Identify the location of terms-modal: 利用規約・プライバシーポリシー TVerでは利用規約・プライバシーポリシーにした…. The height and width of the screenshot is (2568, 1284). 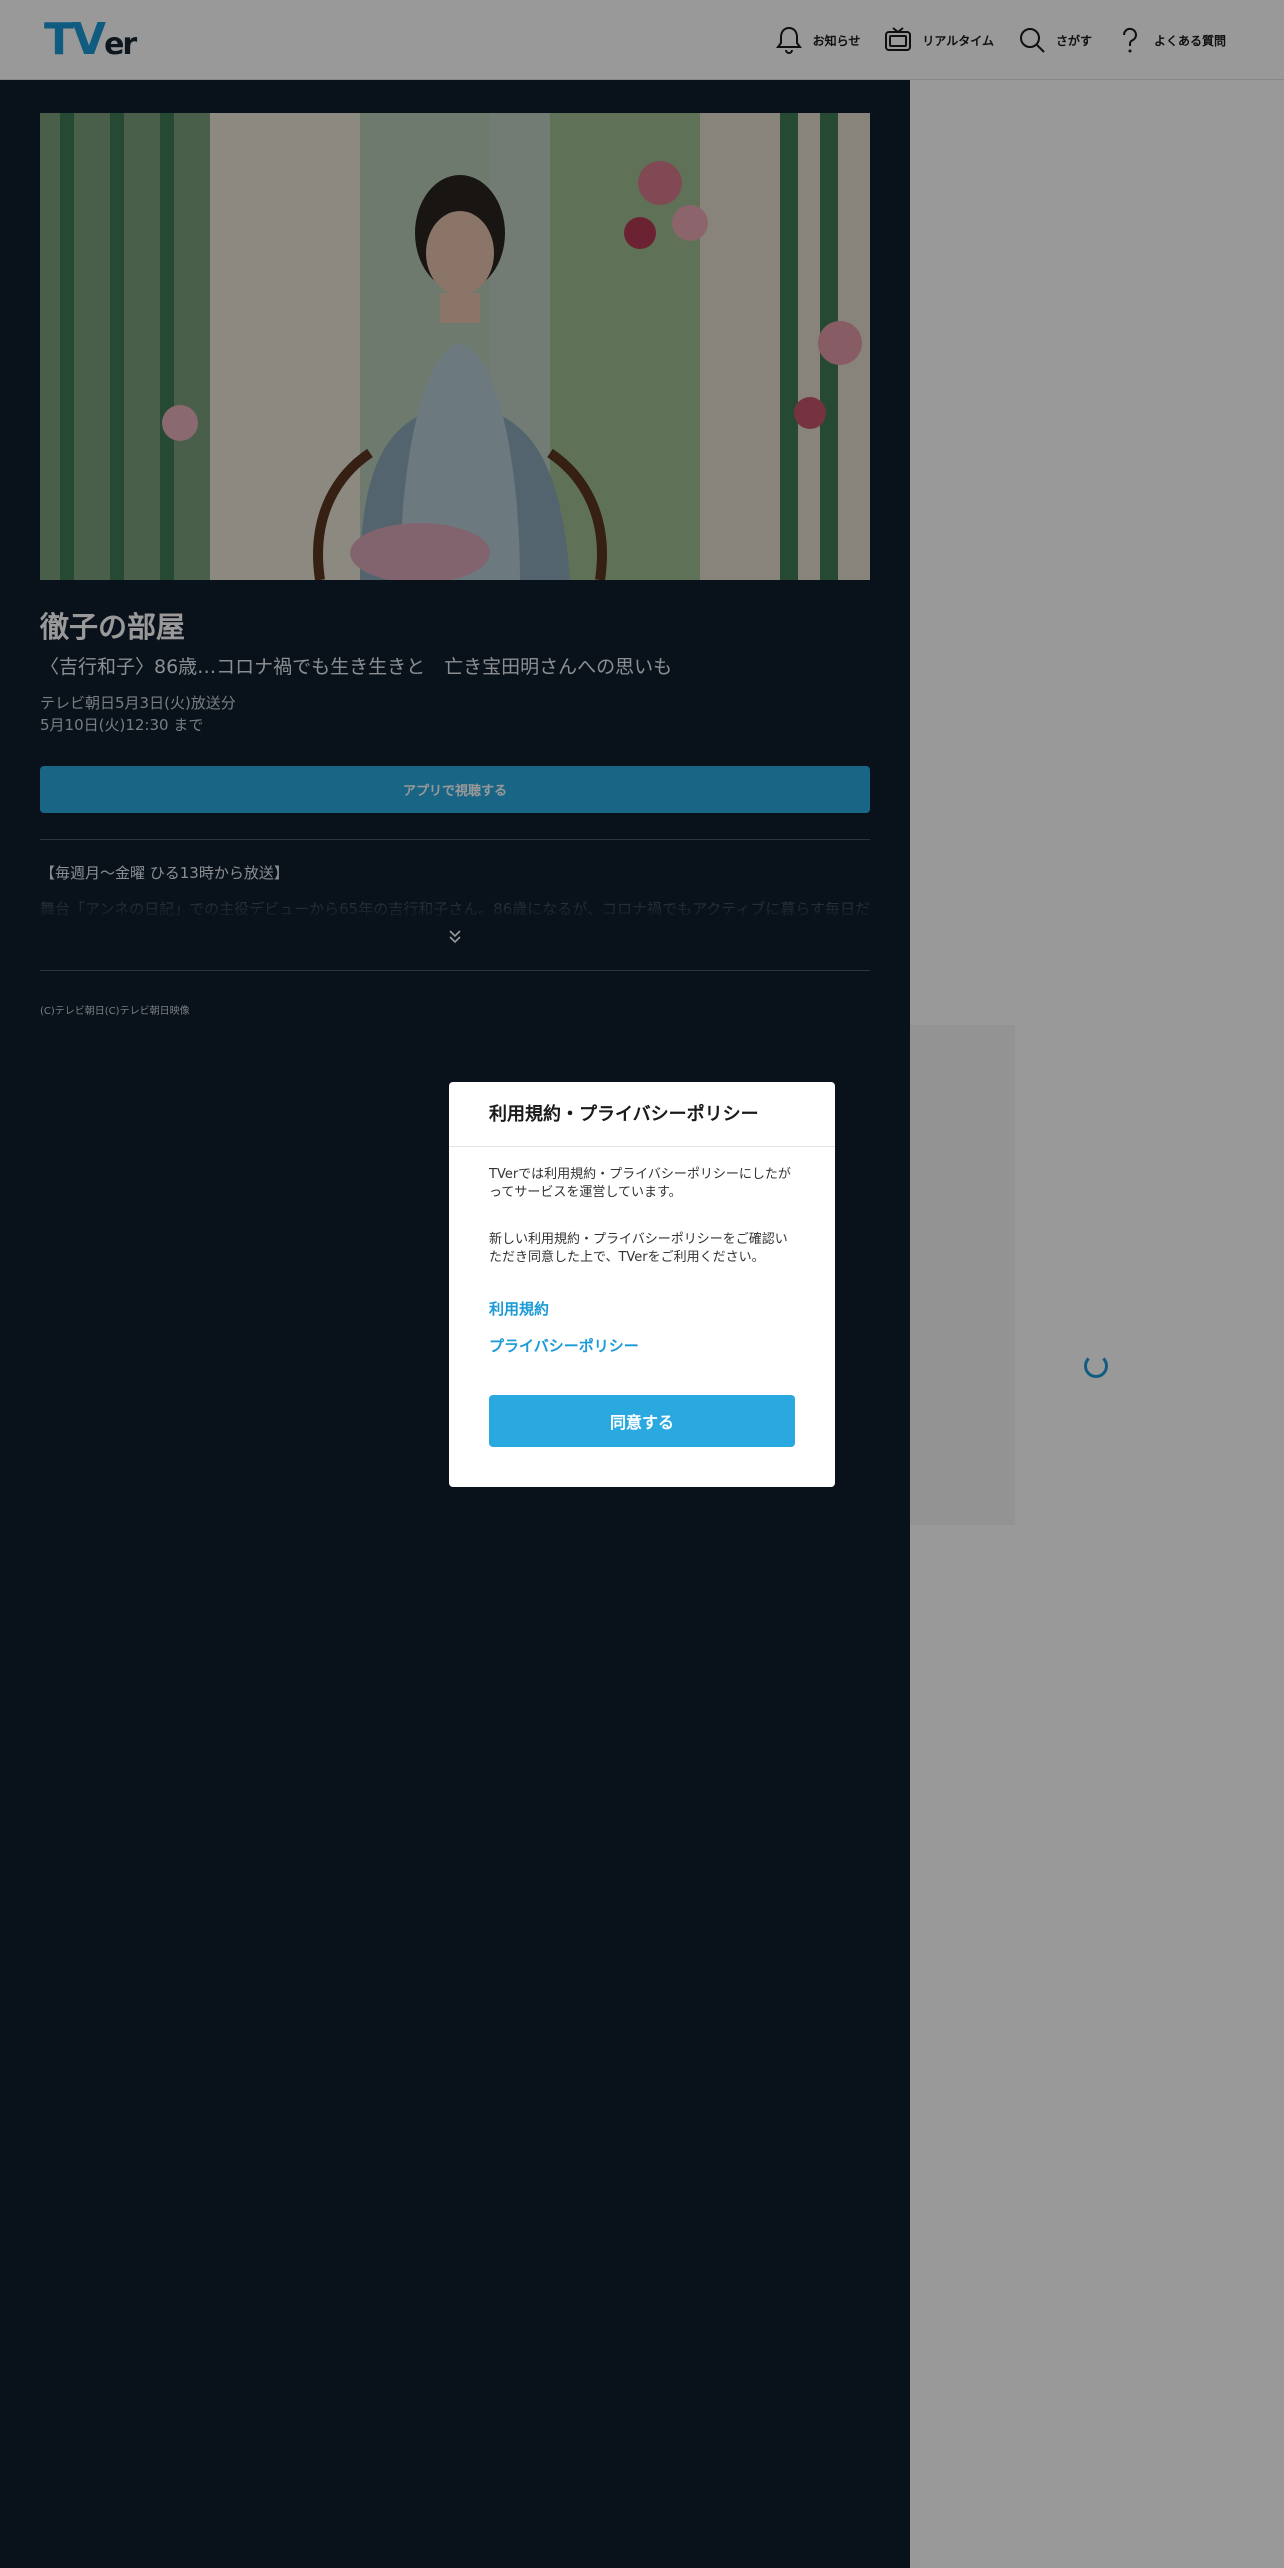
(642, 1284).